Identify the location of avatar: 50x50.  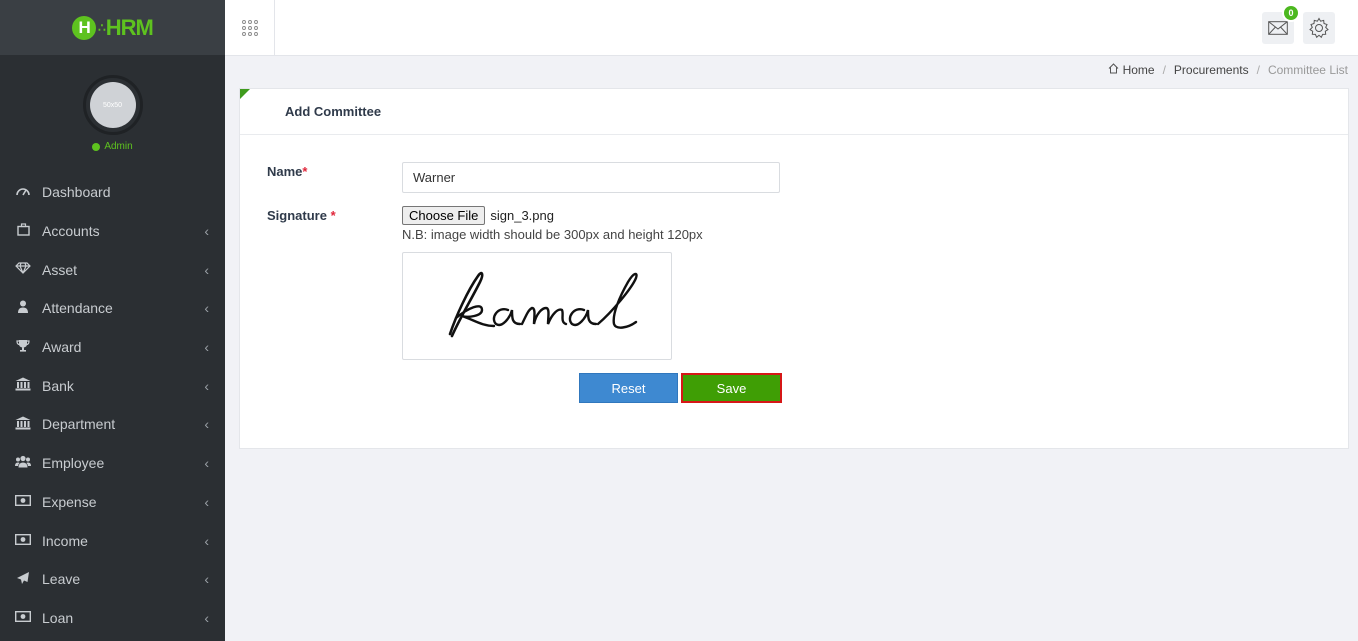
(112, 105).